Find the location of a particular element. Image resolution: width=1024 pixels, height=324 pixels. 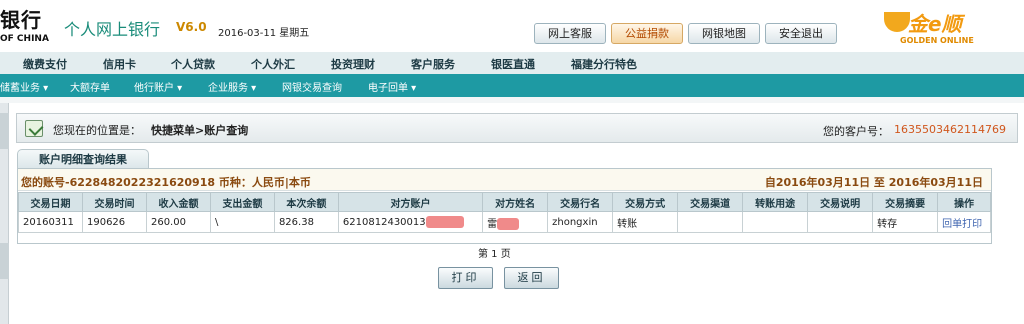

print-button: 打印 is located at coordinates (465, 278).